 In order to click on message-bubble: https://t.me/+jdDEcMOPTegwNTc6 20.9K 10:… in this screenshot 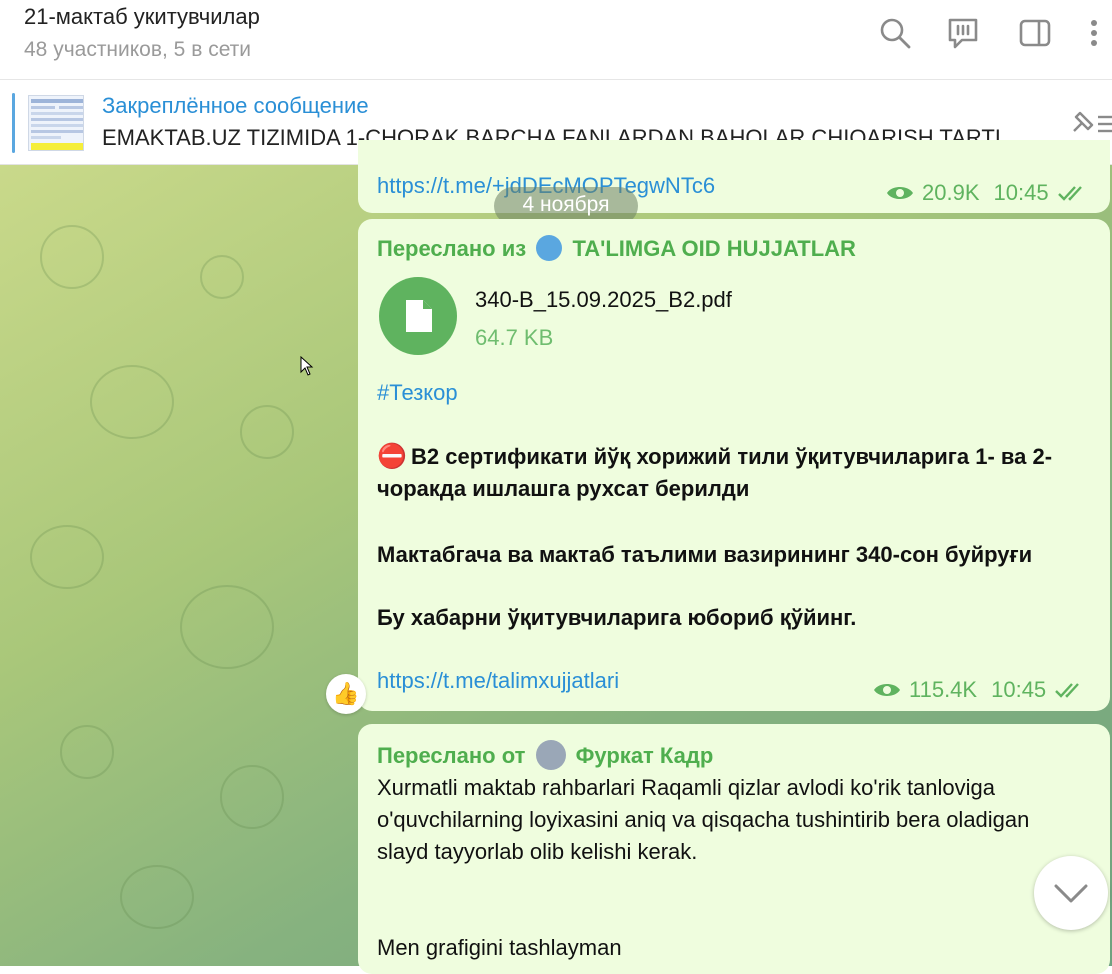, I will do `click(734, 176)`.